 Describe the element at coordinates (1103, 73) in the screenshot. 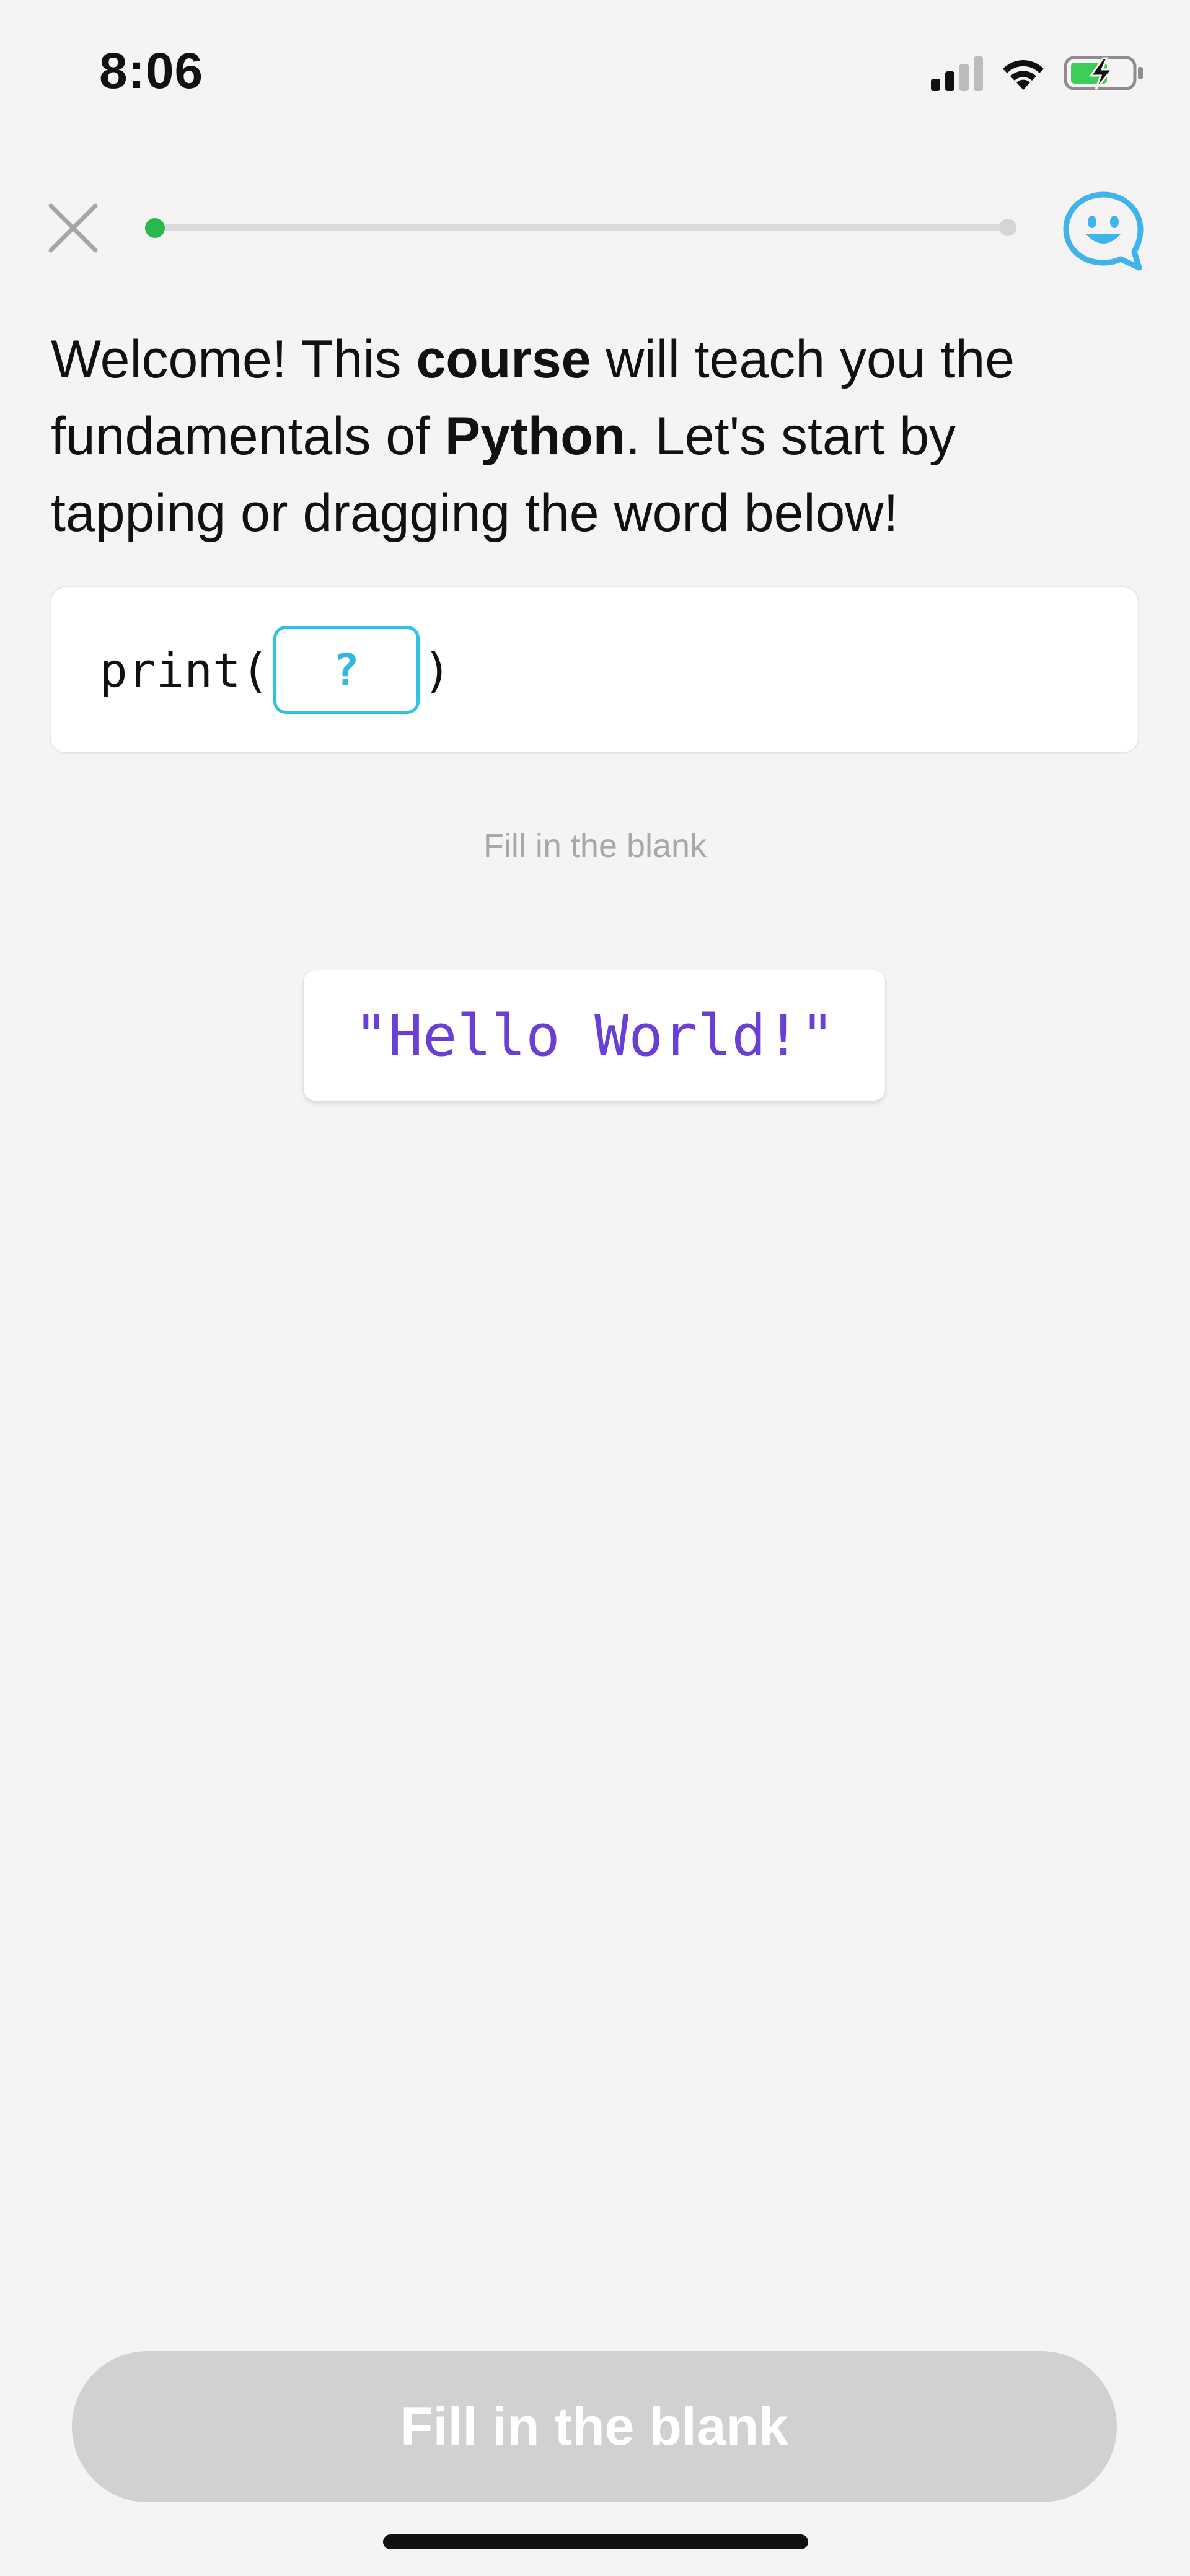

I see `battery-charging-icon` at that location.